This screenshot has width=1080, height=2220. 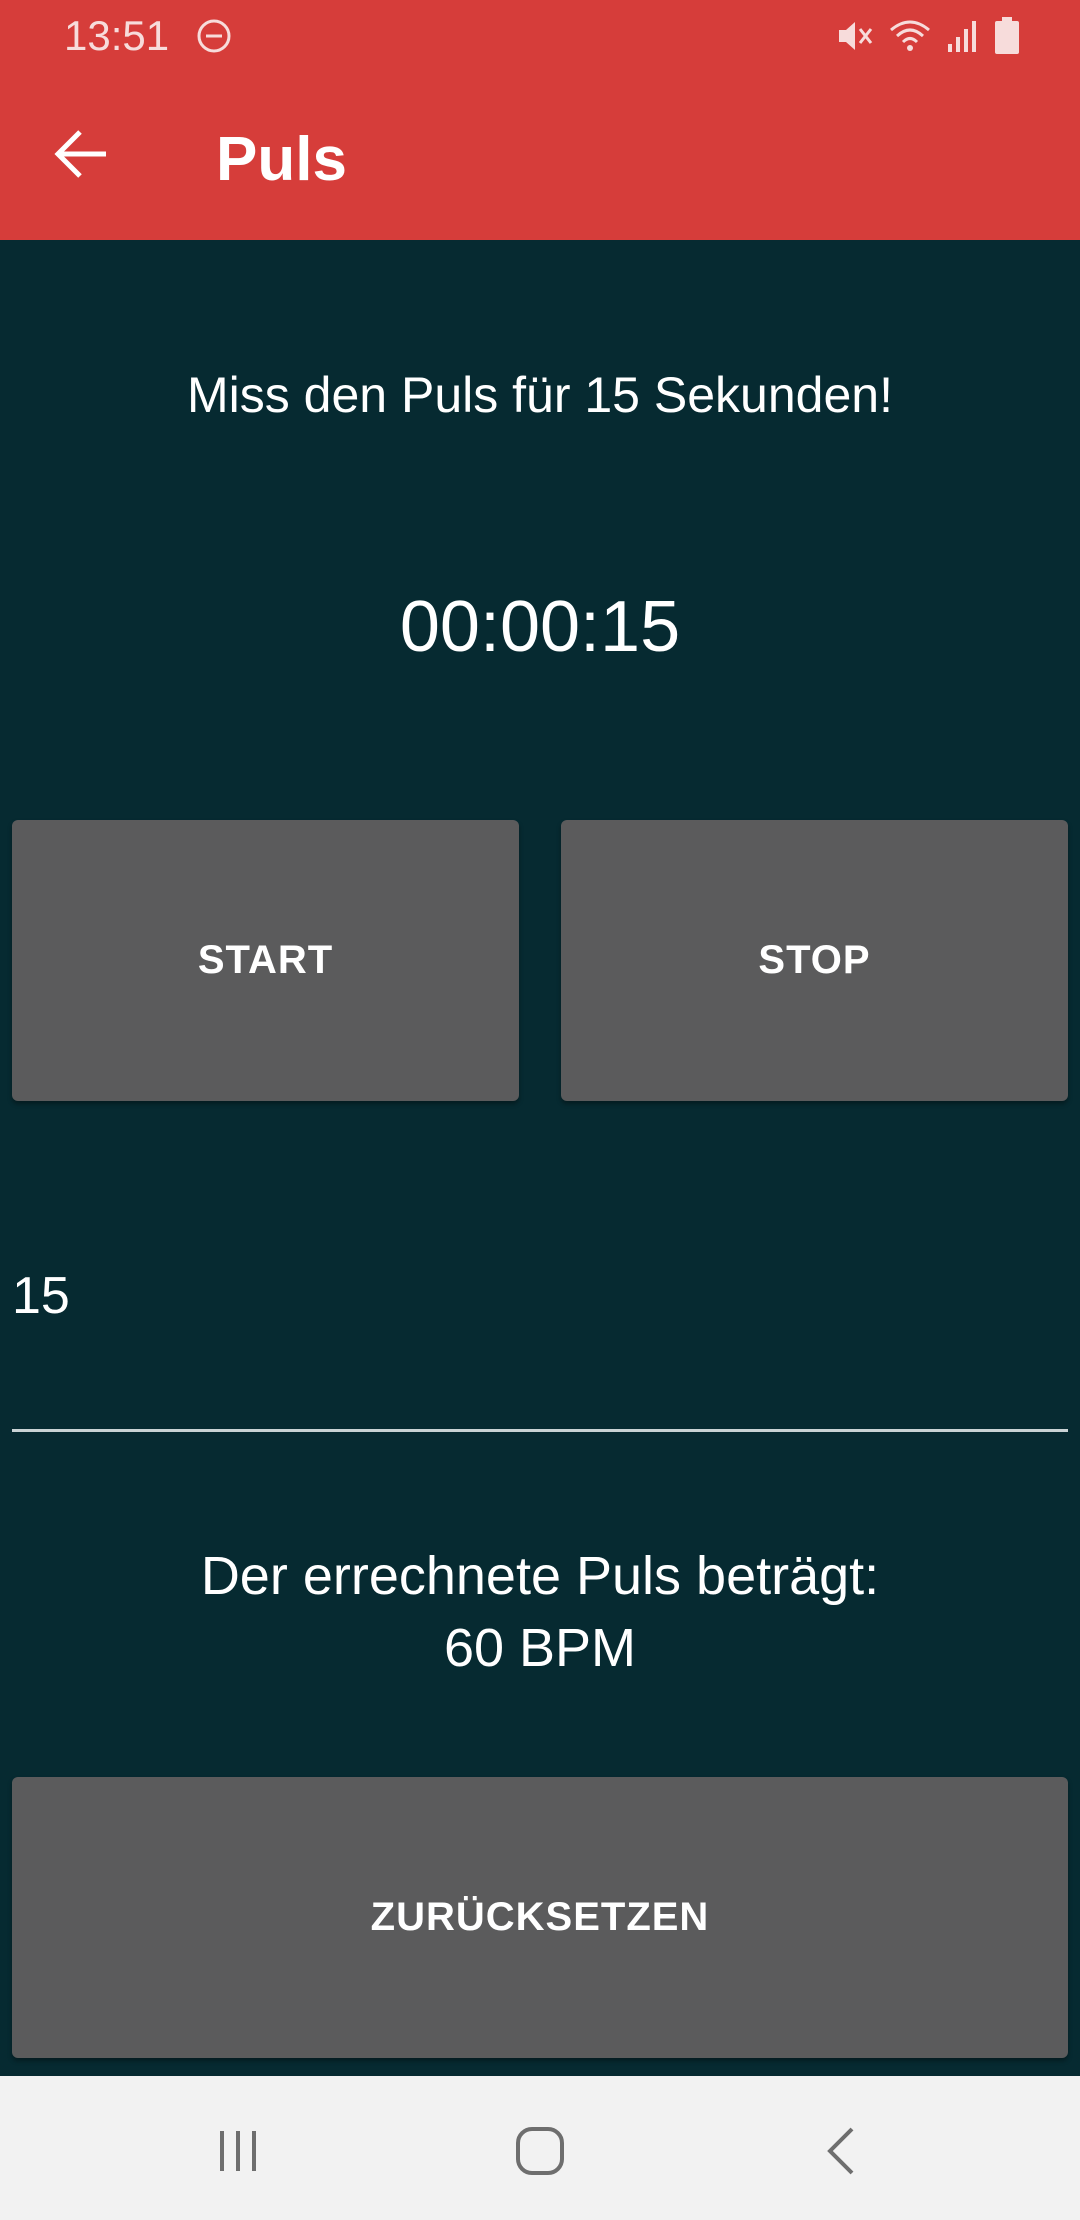 I want to click on home-icon, so click(x=540, y=2151).